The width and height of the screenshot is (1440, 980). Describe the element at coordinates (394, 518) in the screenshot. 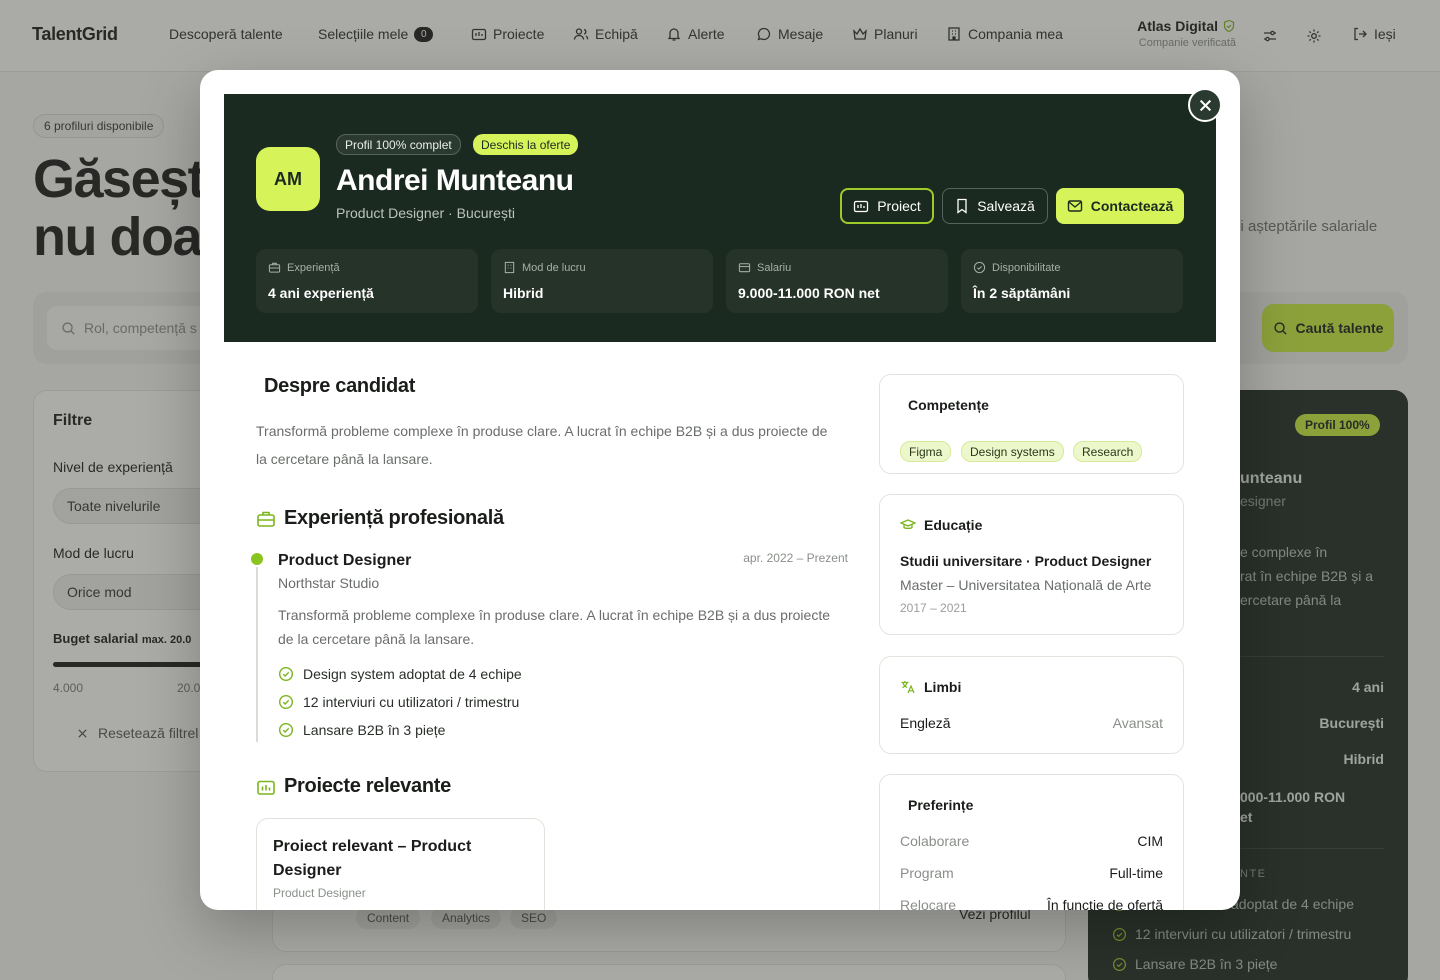

I see `section-title-text: Experiență profesională` at that location.